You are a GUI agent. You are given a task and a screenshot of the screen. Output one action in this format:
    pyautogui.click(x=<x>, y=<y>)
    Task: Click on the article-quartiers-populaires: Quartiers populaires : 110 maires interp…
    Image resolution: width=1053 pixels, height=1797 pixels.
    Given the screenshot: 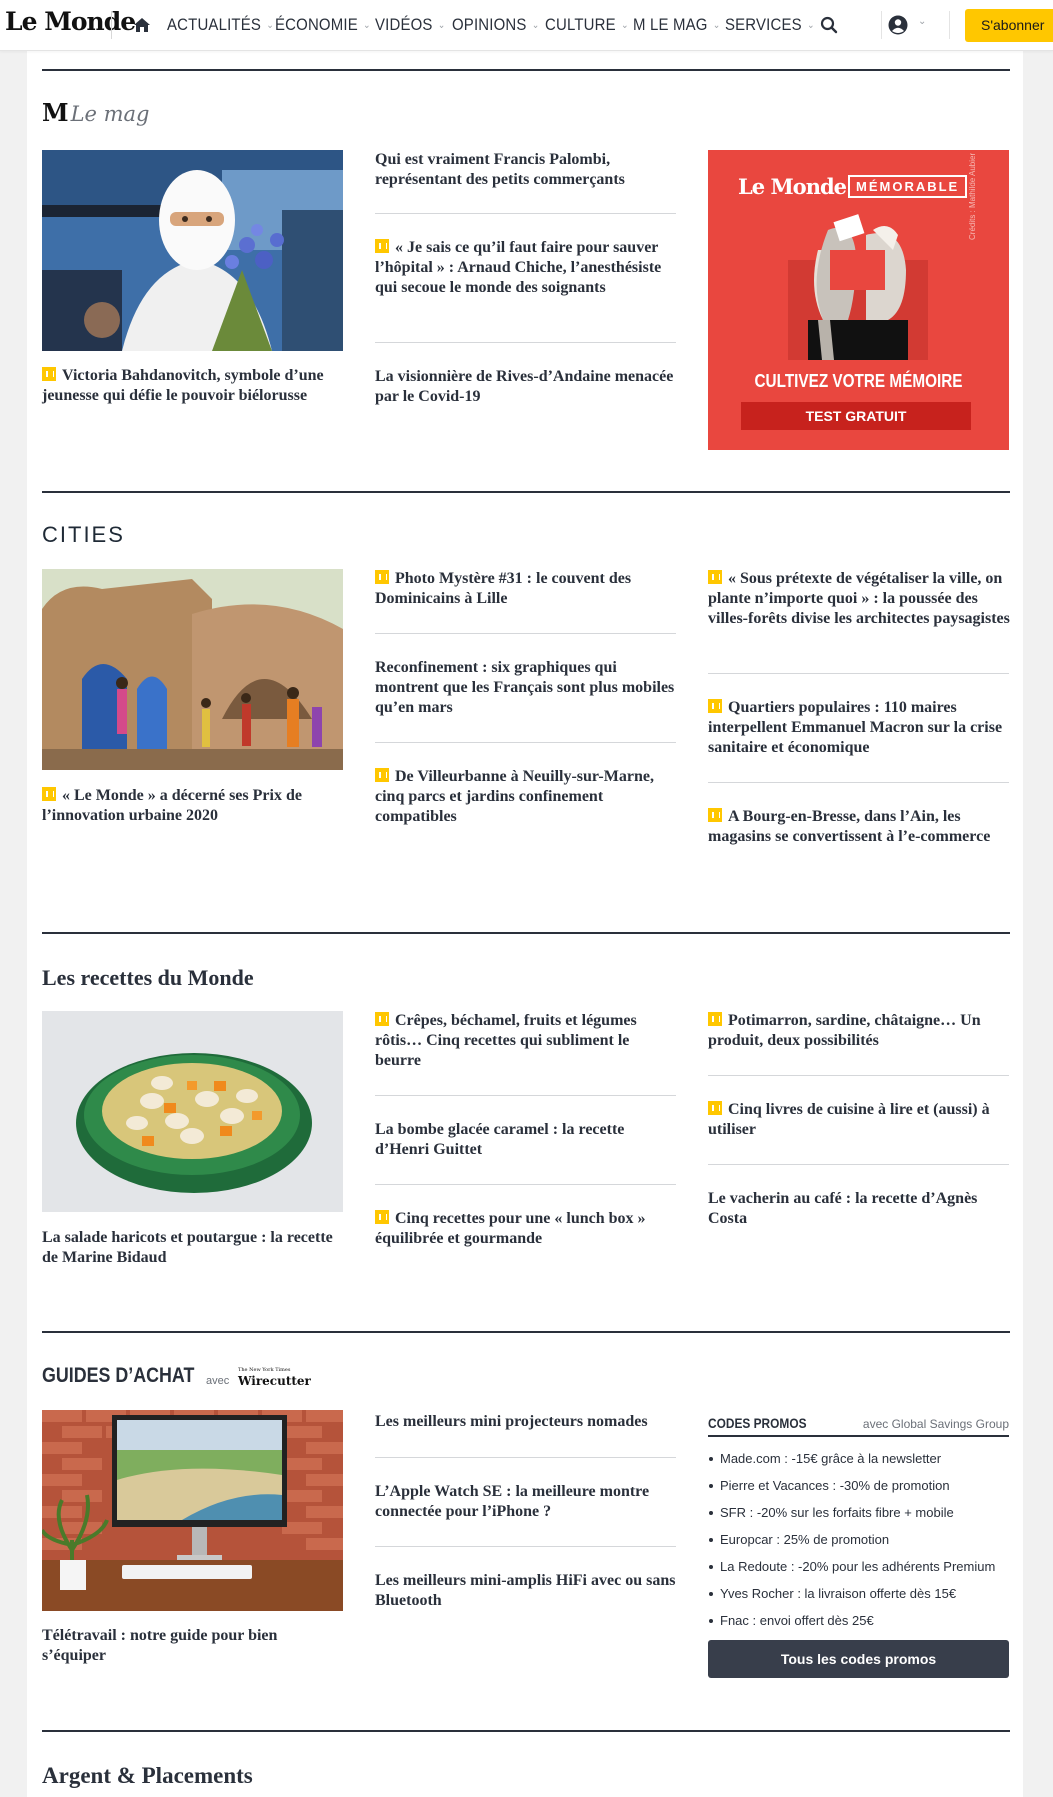 What is the action you would take?
    pyautogui.click(x=859, y=728)
    